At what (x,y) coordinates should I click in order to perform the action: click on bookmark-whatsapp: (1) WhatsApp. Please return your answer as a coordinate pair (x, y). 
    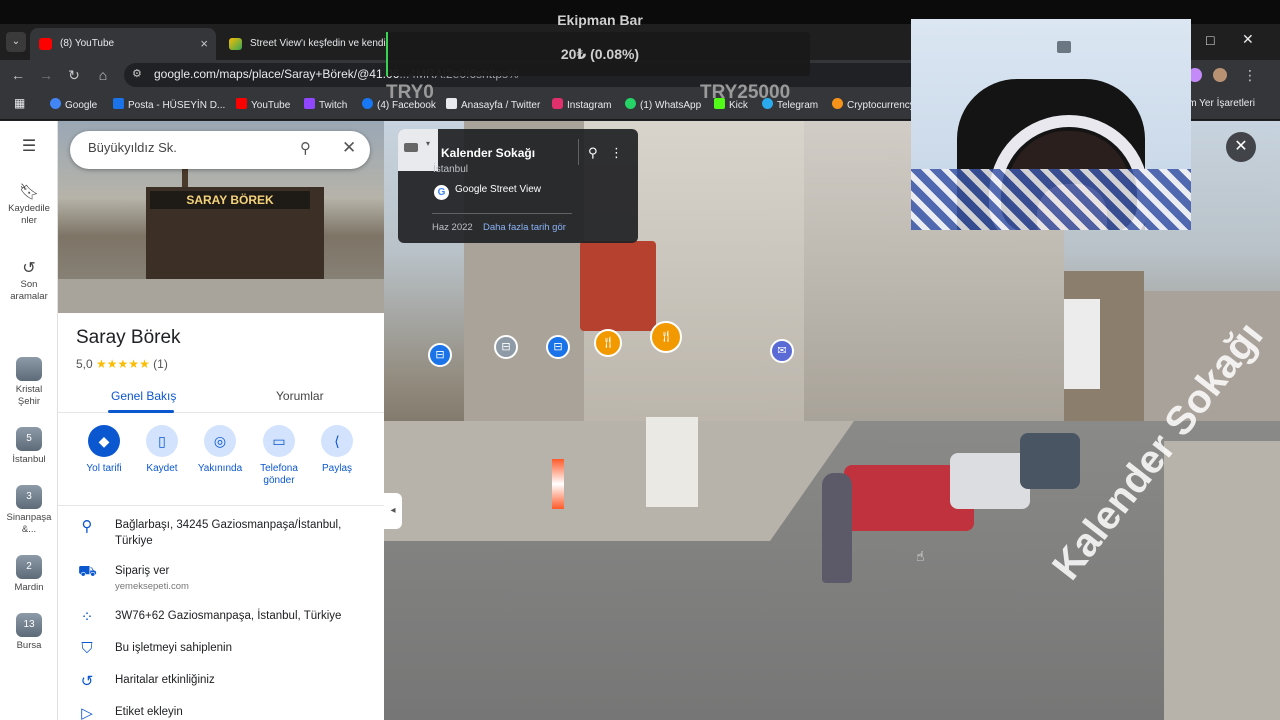
    Looking at the image, I should click on (663, 104).